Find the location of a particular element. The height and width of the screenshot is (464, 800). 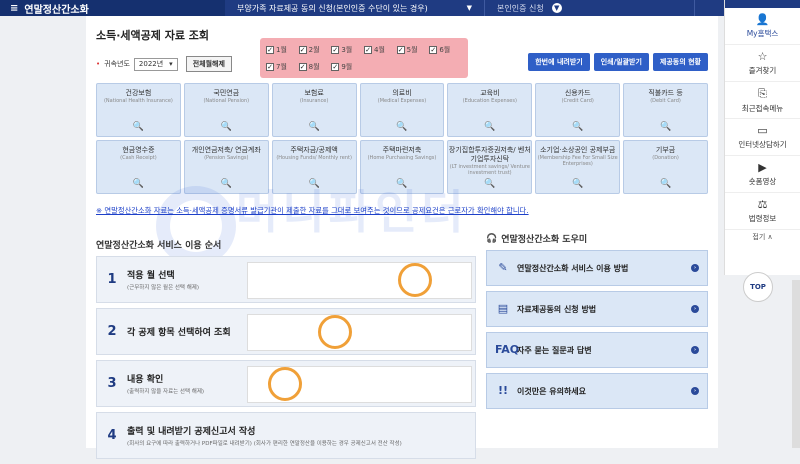

category-english: (National Pension) is located at coordinates (226, 101).